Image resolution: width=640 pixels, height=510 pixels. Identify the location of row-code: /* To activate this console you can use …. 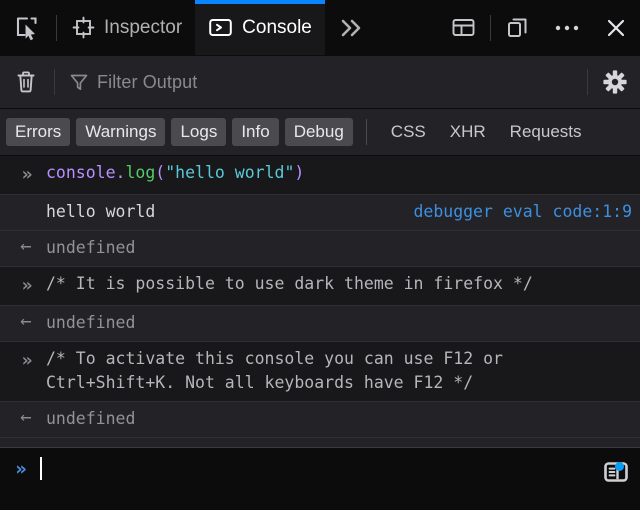
(279, 370).